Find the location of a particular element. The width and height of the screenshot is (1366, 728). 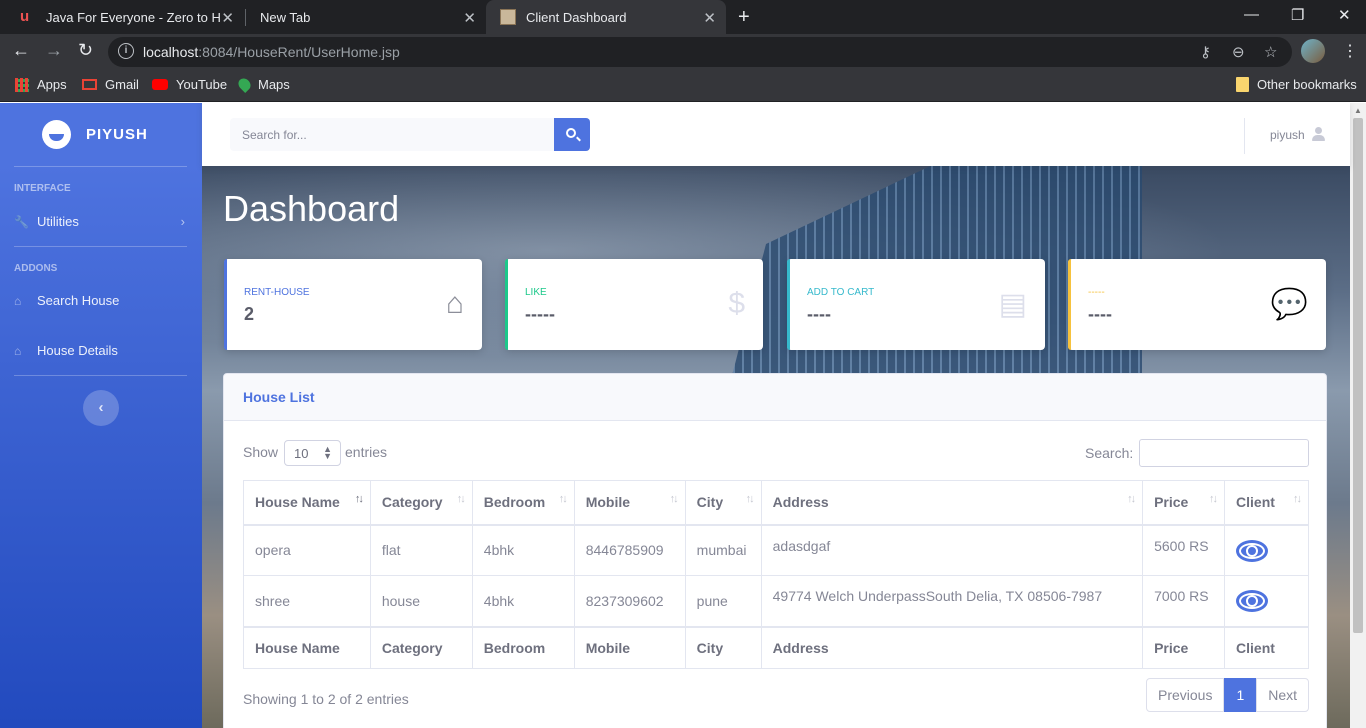

sidebar-toggle-button: ‹ is located at coordinates (101, 408).